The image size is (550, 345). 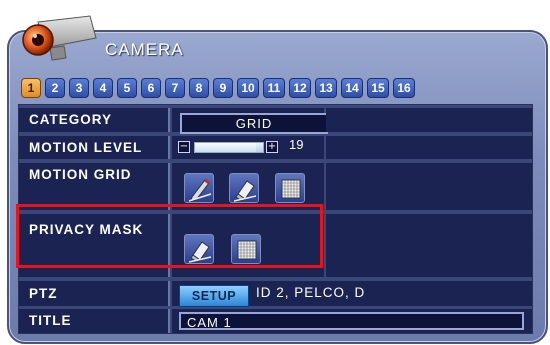 I want to click on camera-tab-11: 11, so click(x=274, y=88).